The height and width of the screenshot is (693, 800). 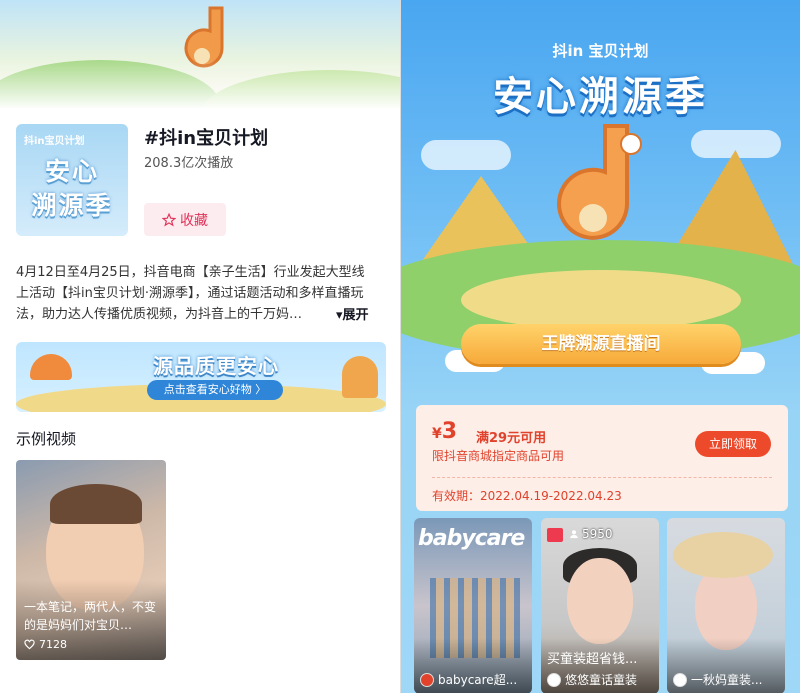 What do you see at coordinates (71, 171) in the screenshot?
I see `cover-title-line1: 安心` at bounding box center [71, 171].